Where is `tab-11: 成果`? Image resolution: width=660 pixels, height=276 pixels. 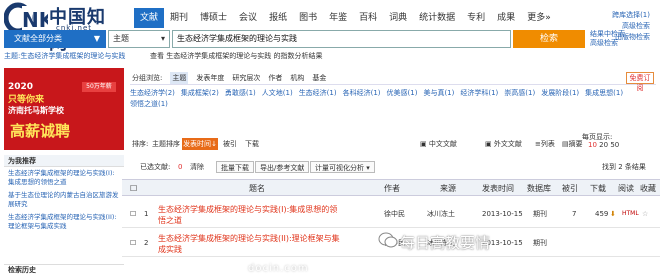
tab-11: 成果 is located at coordinates (506, 18).